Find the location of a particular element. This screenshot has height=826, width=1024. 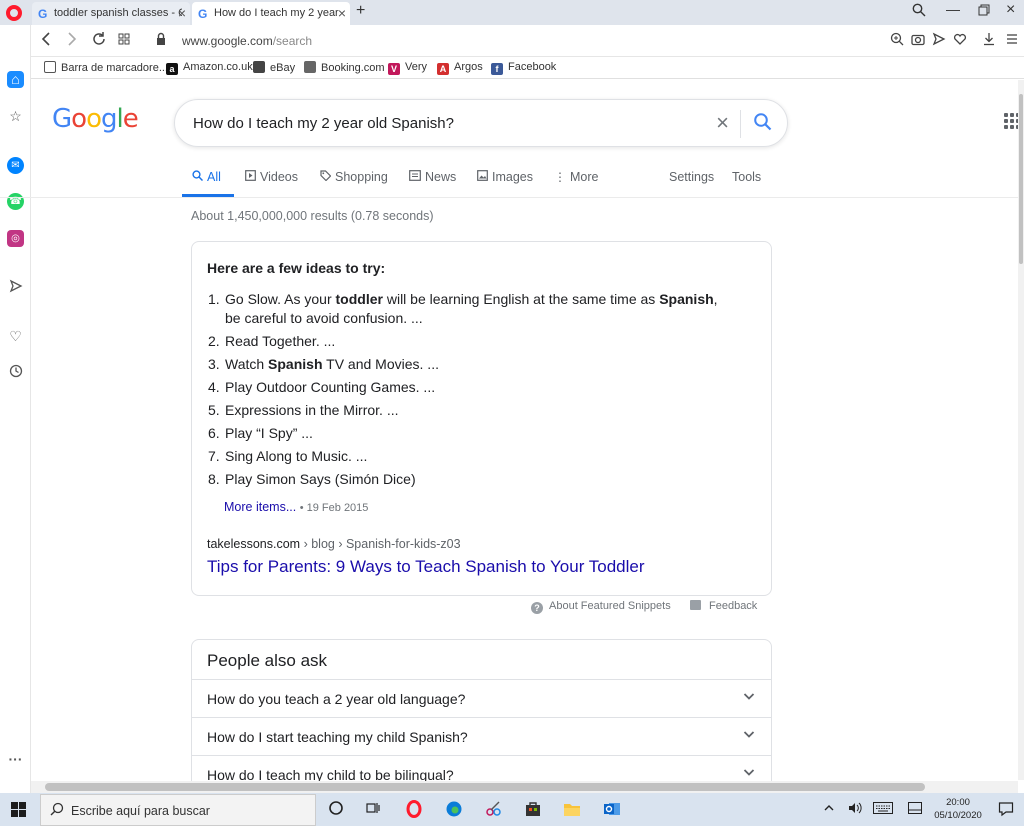

keyboard-icon is located at coordinates (883, 809).